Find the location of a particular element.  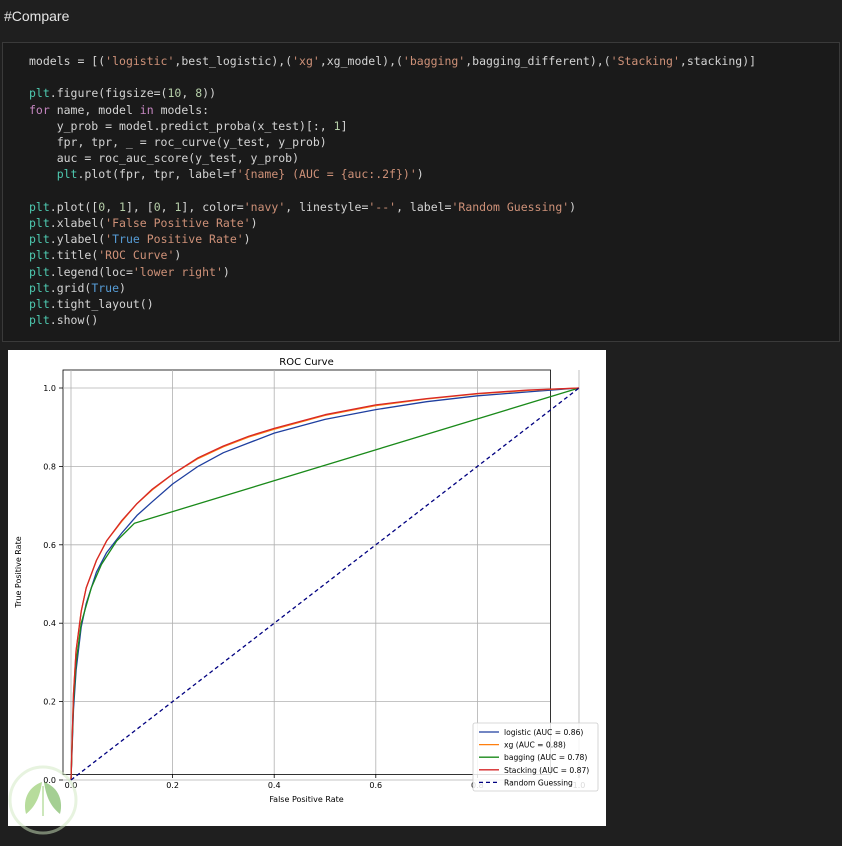

legend-label: Stacking (AUC = 0.87) is located at coordinates (546, 770).